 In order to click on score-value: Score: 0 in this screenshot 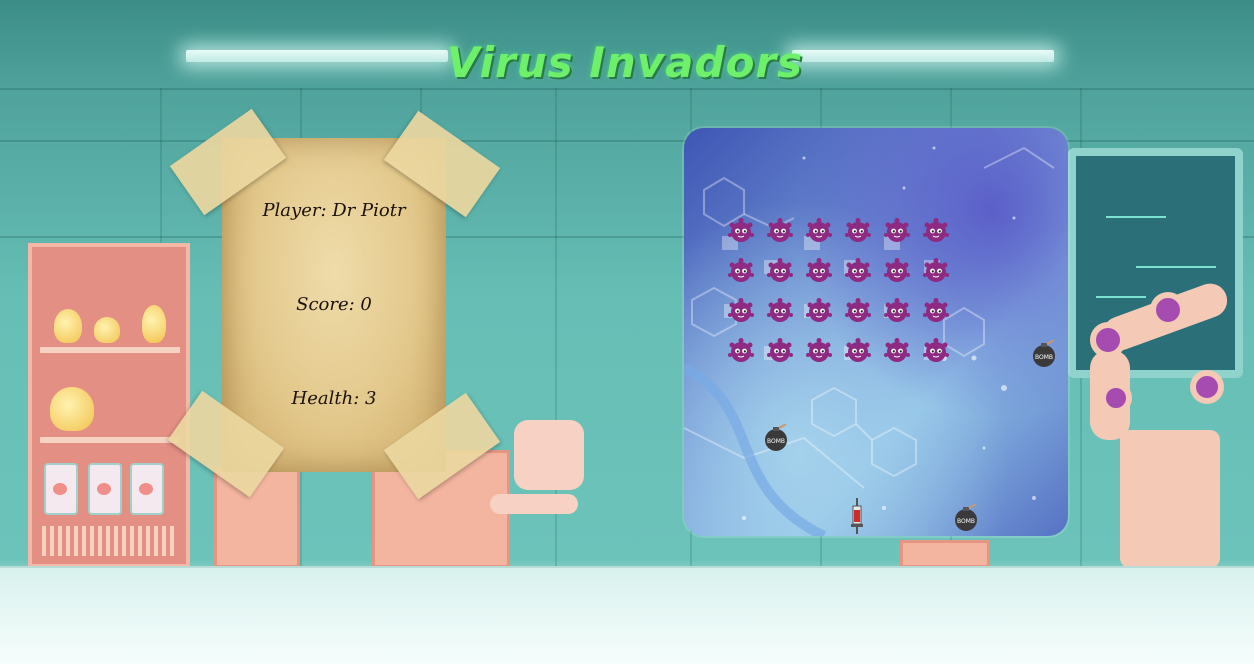, I will do `click(334, 304)`.